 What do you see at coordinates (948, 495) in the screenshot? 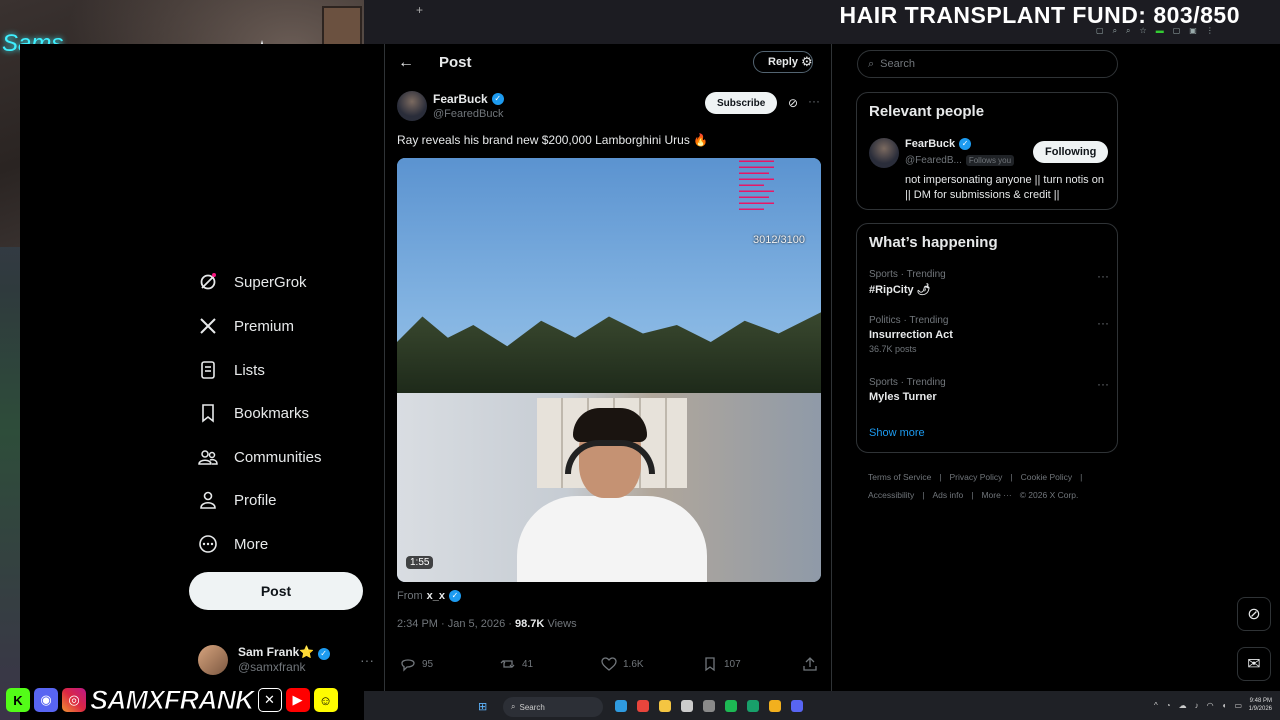
I see `footer-link: Ads info` at bounding box center [948, 495].